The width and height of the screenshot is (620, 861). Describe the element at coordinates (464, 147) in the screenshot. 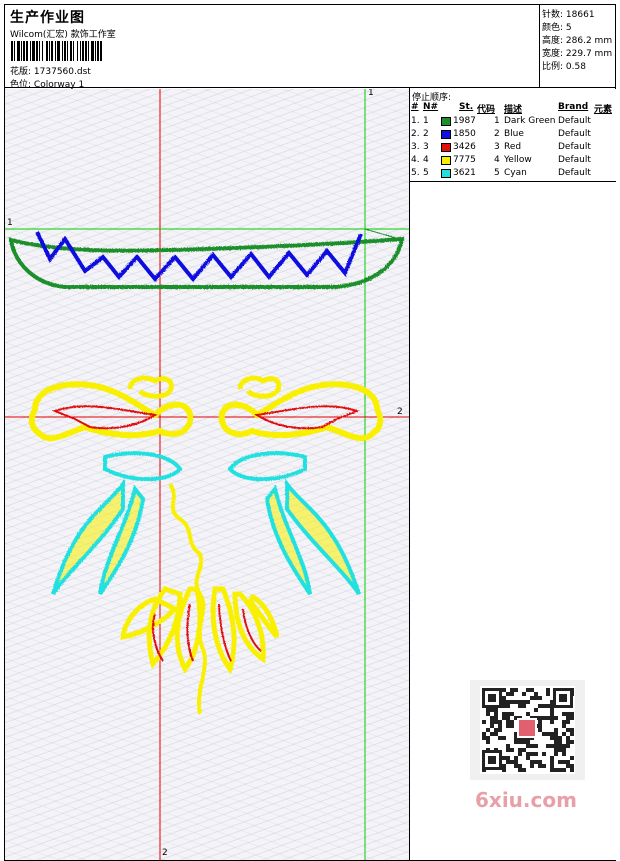

I see `row-stitches: 3426` at that location.